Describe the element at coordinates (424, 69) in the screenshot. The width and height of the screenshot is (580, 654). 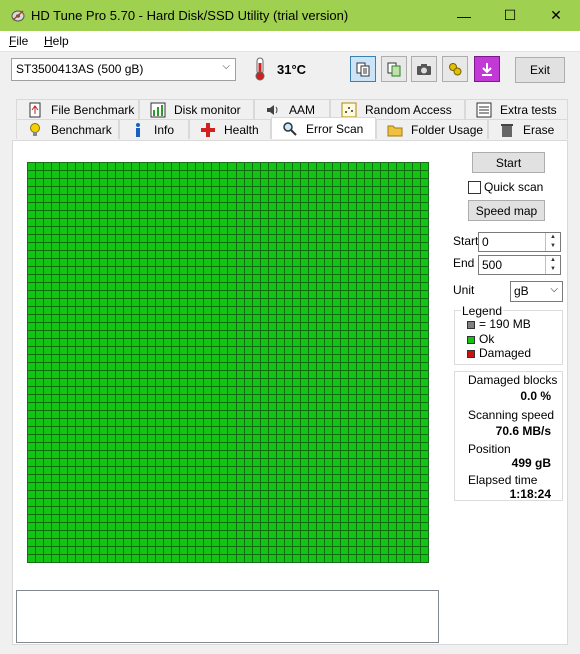
I see `screenshot-button` at that location.